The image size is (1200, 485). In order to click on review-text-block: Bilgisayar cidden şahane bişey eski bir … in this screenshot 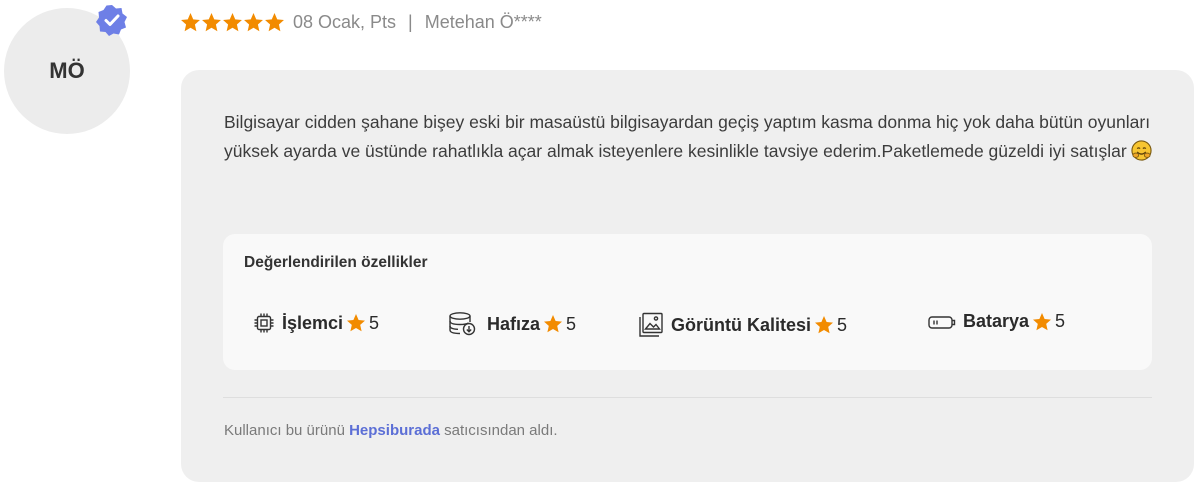, I will do `click(691, 139)`.